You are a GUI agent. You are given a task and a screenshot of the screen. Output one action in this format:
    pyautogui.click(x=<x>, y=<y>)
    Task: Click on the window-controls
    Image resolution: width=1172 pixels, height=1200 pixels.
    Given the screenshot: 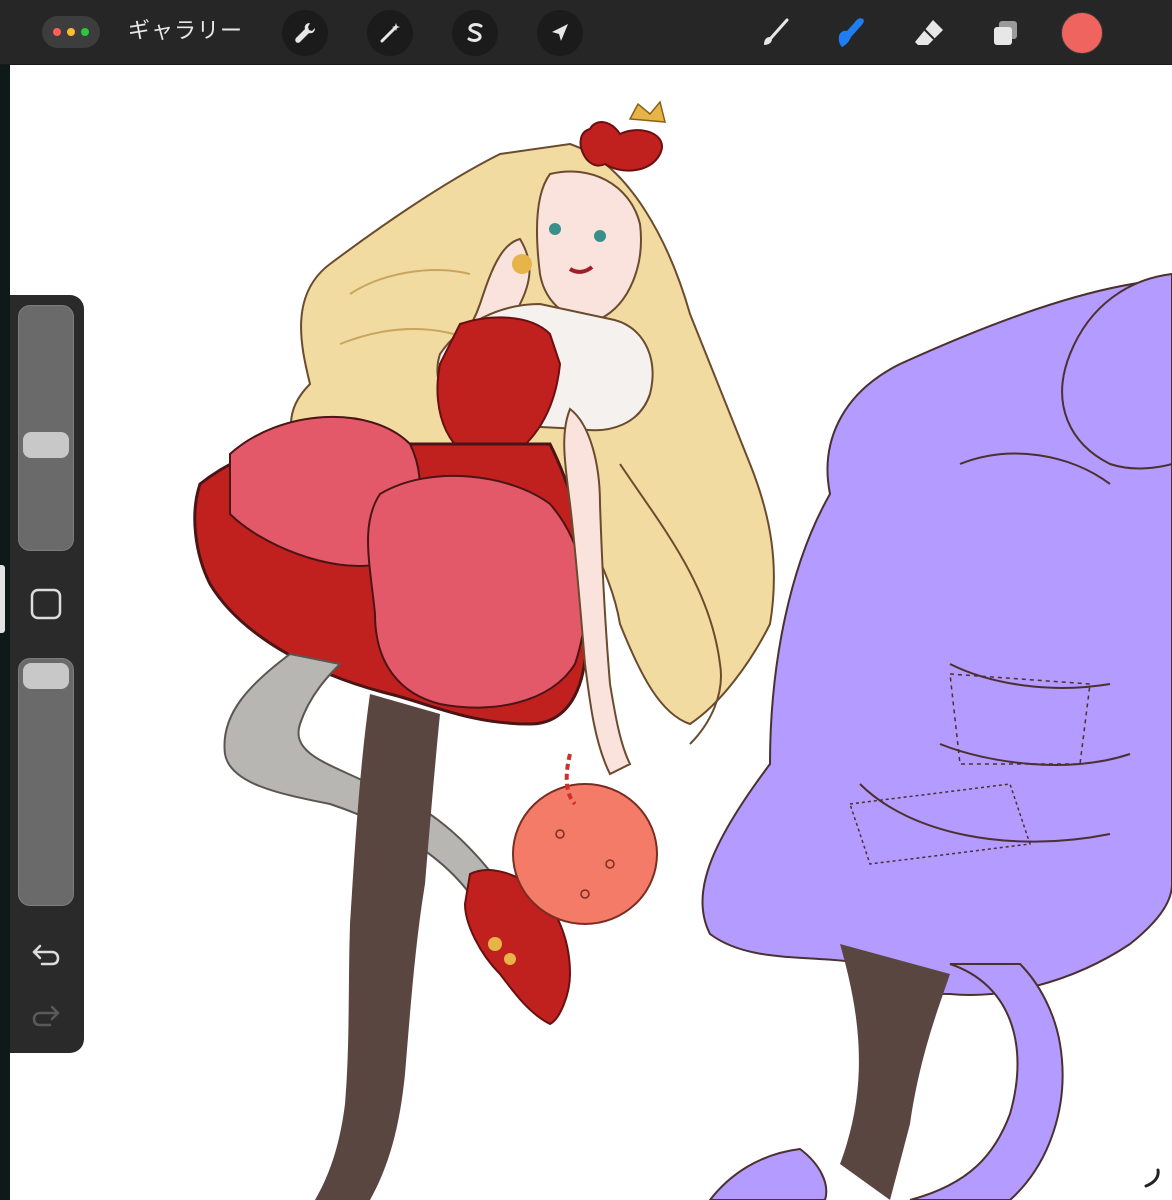 What is the action you would take?
    pyautogui.click(x=71, y=32)
    